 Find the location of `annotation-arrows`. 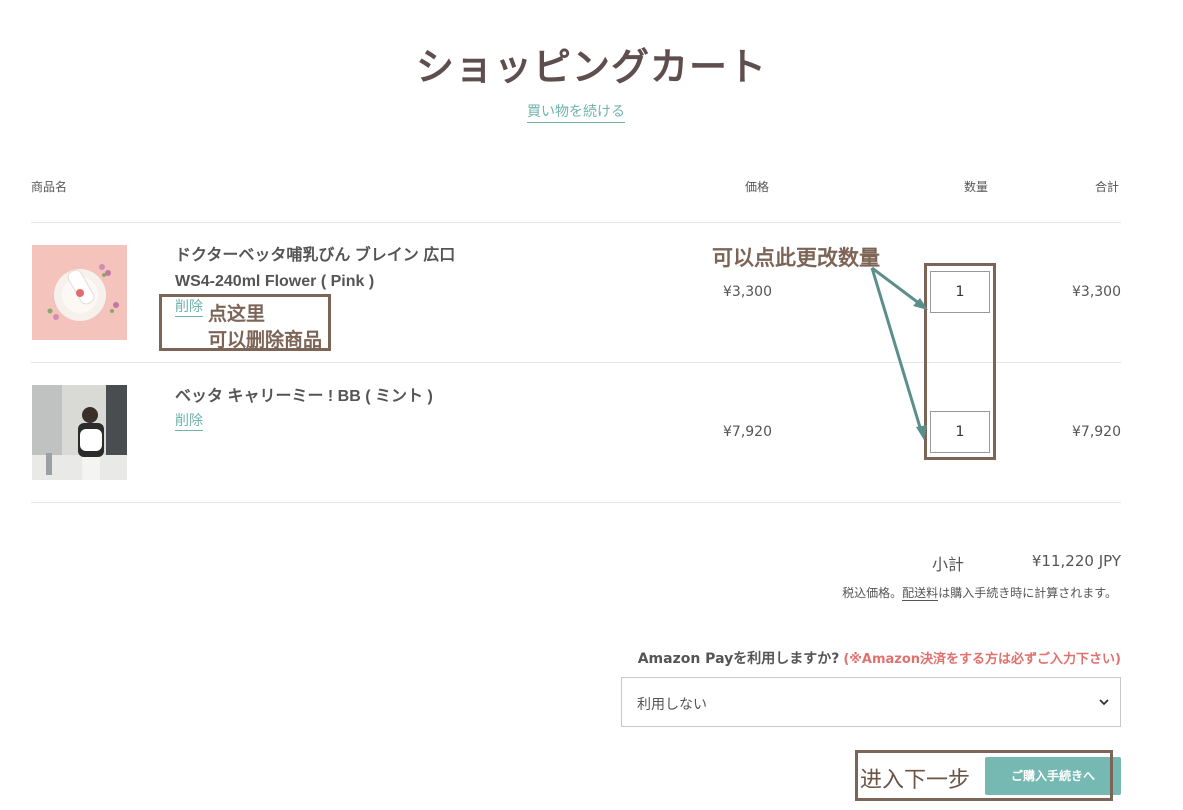

annotation-arrows is located at coordinates (899, 353).